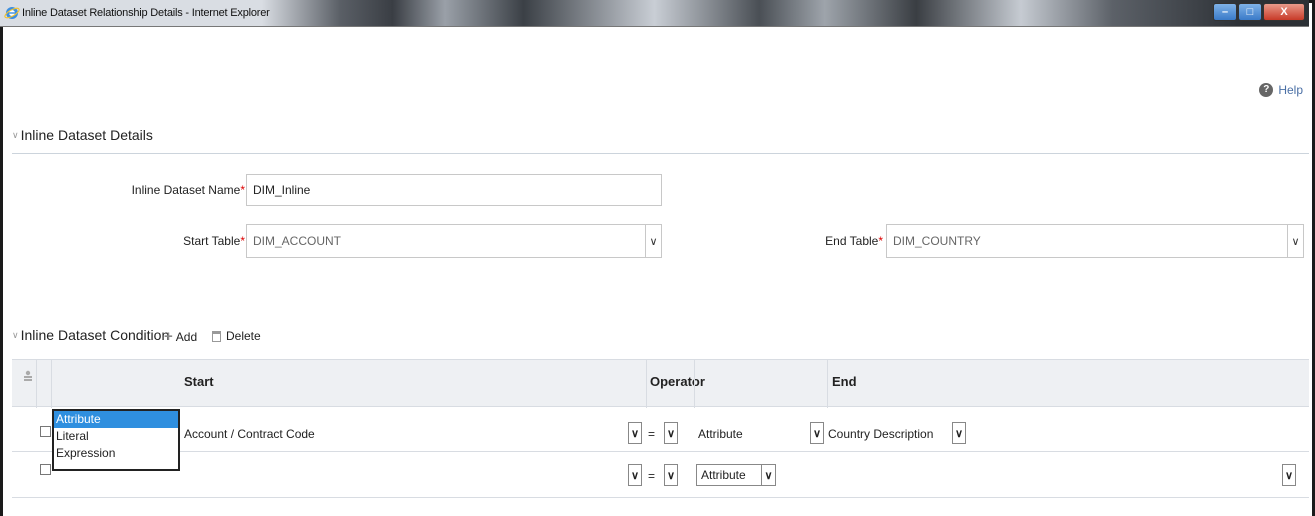 The image size is (1315, 516). Describe the element at coordinates (660, 475) in the screenshot. I see `table-row: ∨ = ∨ Attribute ∨ ∨` at that location.